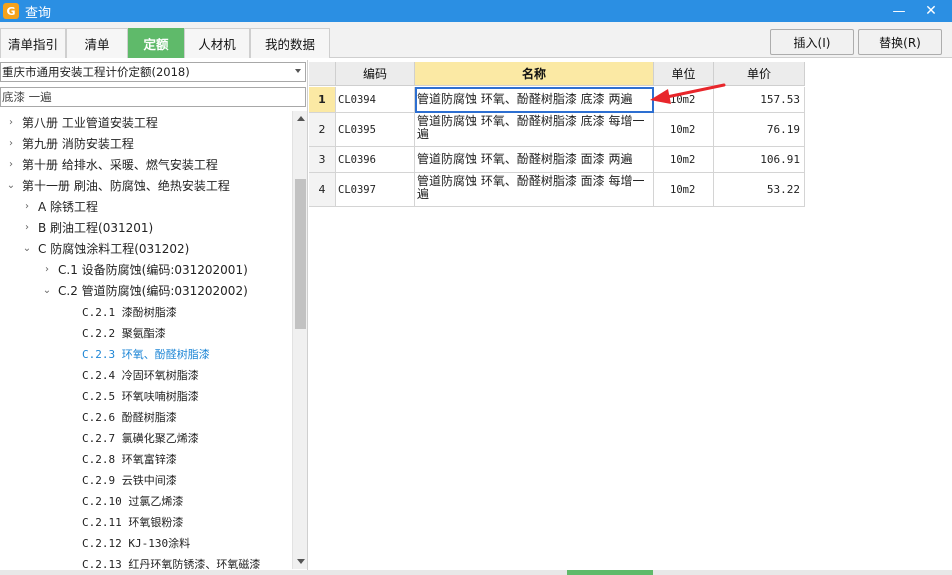 This screenshot has height=575, width=952. I want to click on tree-node: C.2.13 红丹环氧防锈漆、环氧磁漆, so click(162, 561).